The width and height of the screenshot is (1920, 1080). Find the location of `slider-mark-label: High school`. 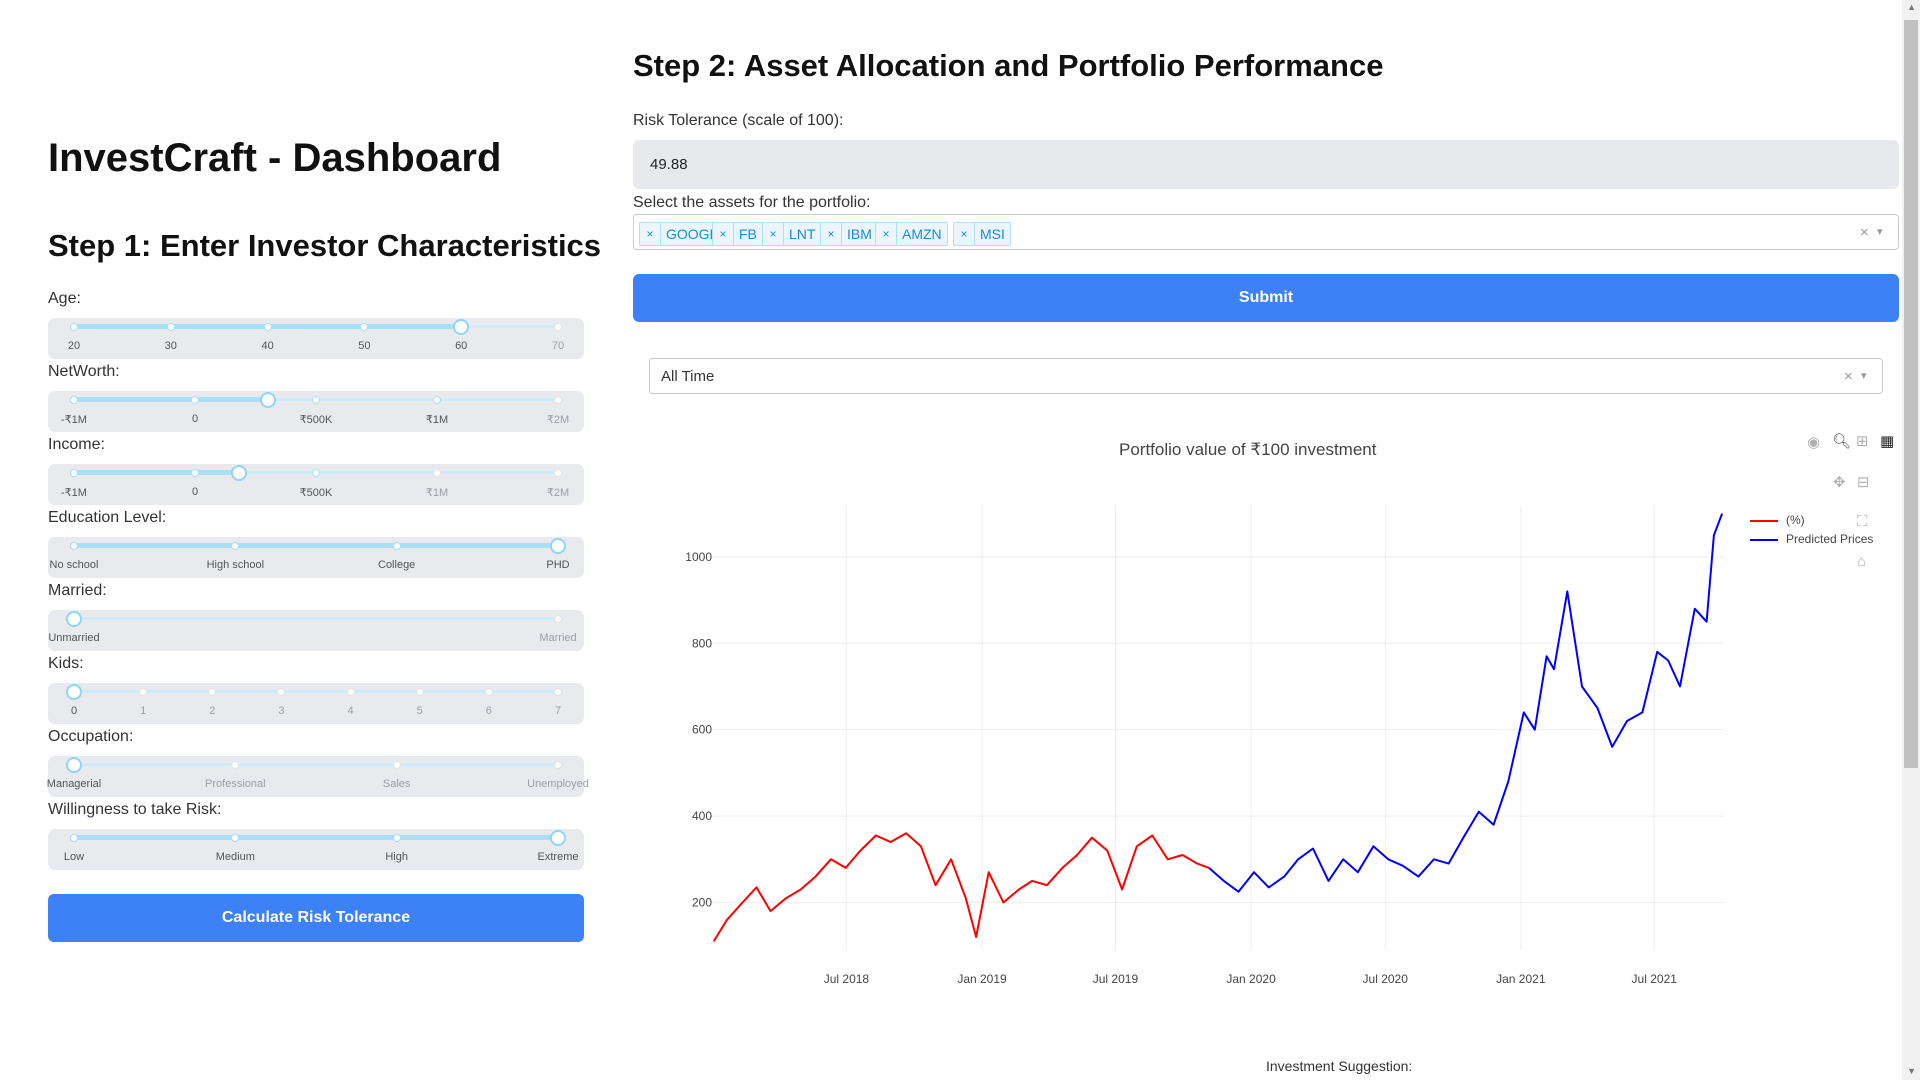

slider-mark-label: High school is located at coordinates (235, 565).